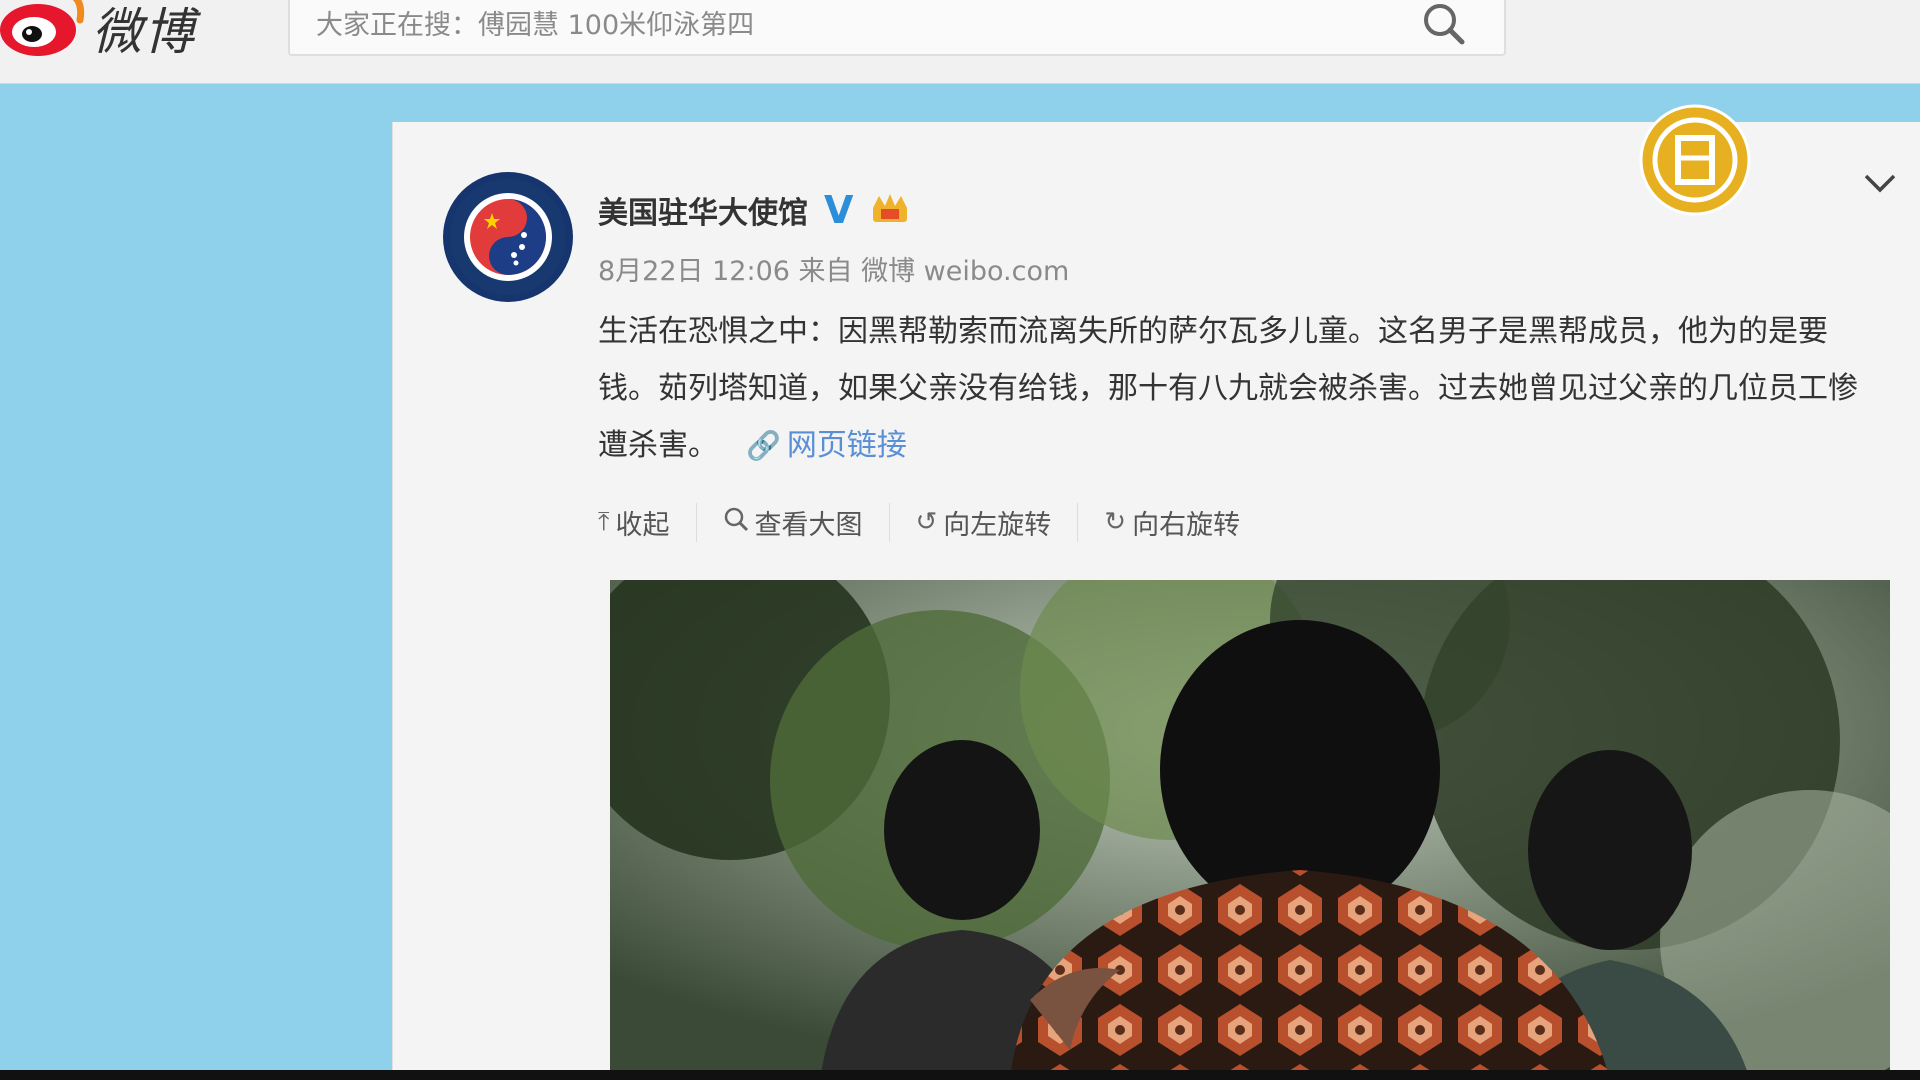 This screenshot has width=1920, height=1080. What do you see at coordinates (808, 525) in the screenshot?
I see `view-large-label: 查看大图` at bounding box center [808, 525].